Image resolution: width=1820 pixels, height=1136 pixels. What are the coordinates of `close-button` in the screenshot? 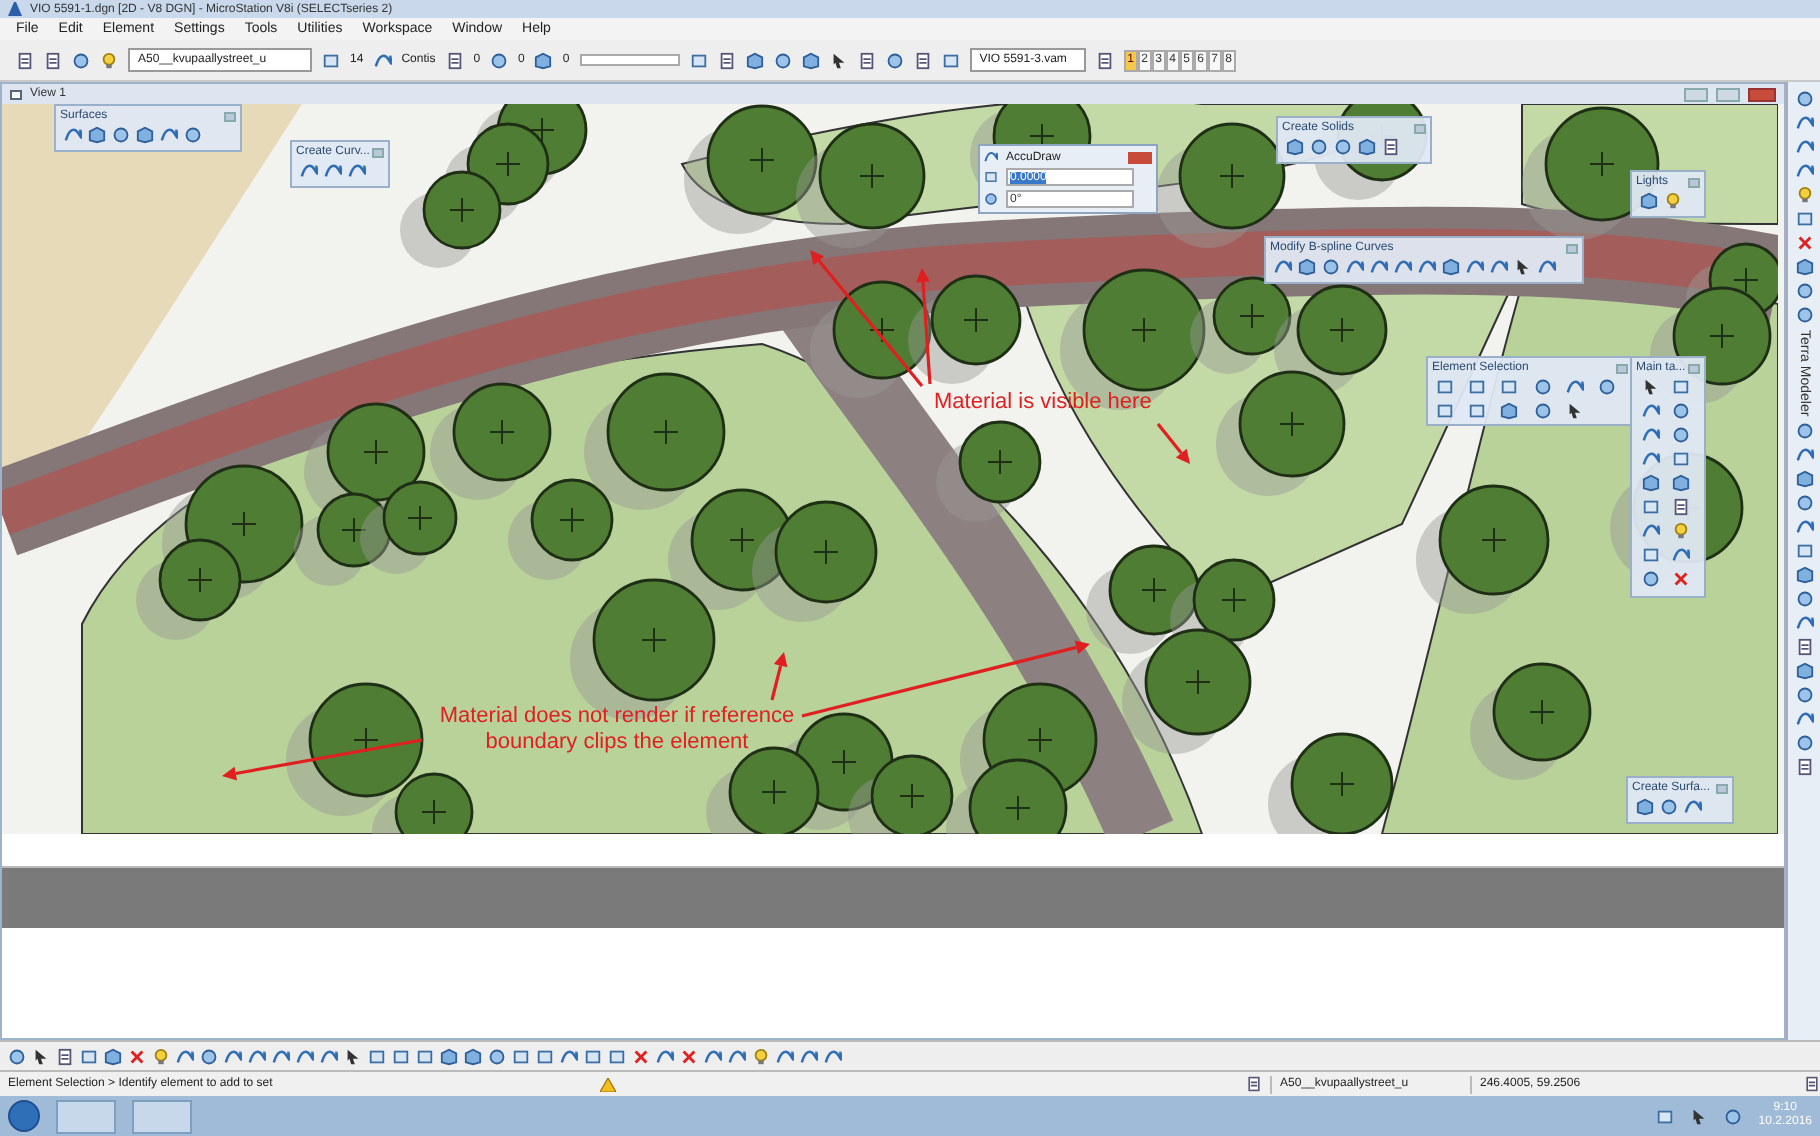 It's located at (1762, 94).